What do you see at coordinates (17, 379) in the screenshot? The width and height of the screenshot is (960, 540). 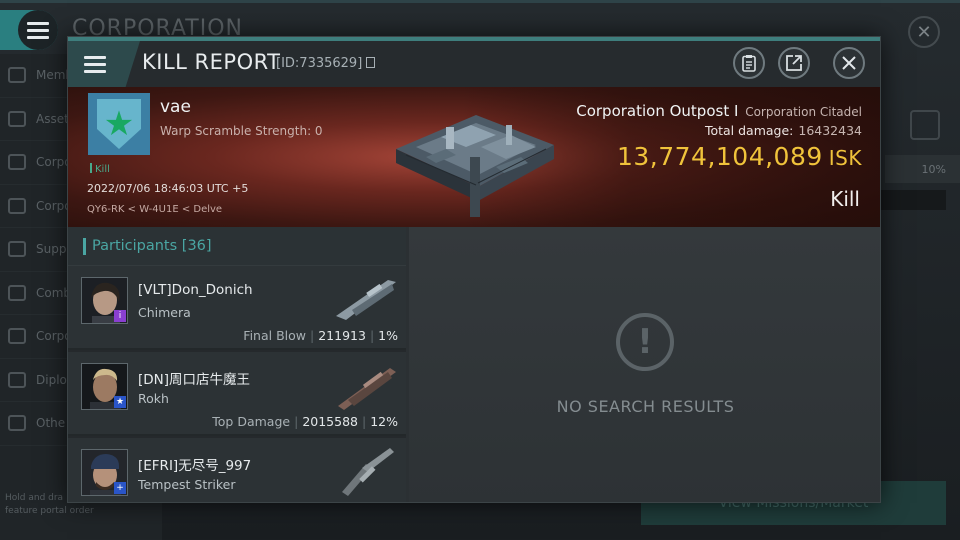 I see `diplomacy-icon` at bounding box center [17, 379].